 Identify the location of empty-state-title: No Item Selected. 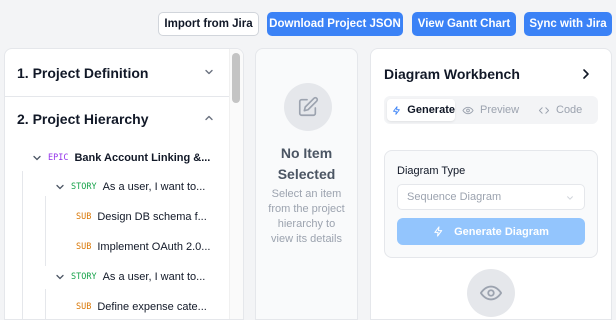
(306, 163).